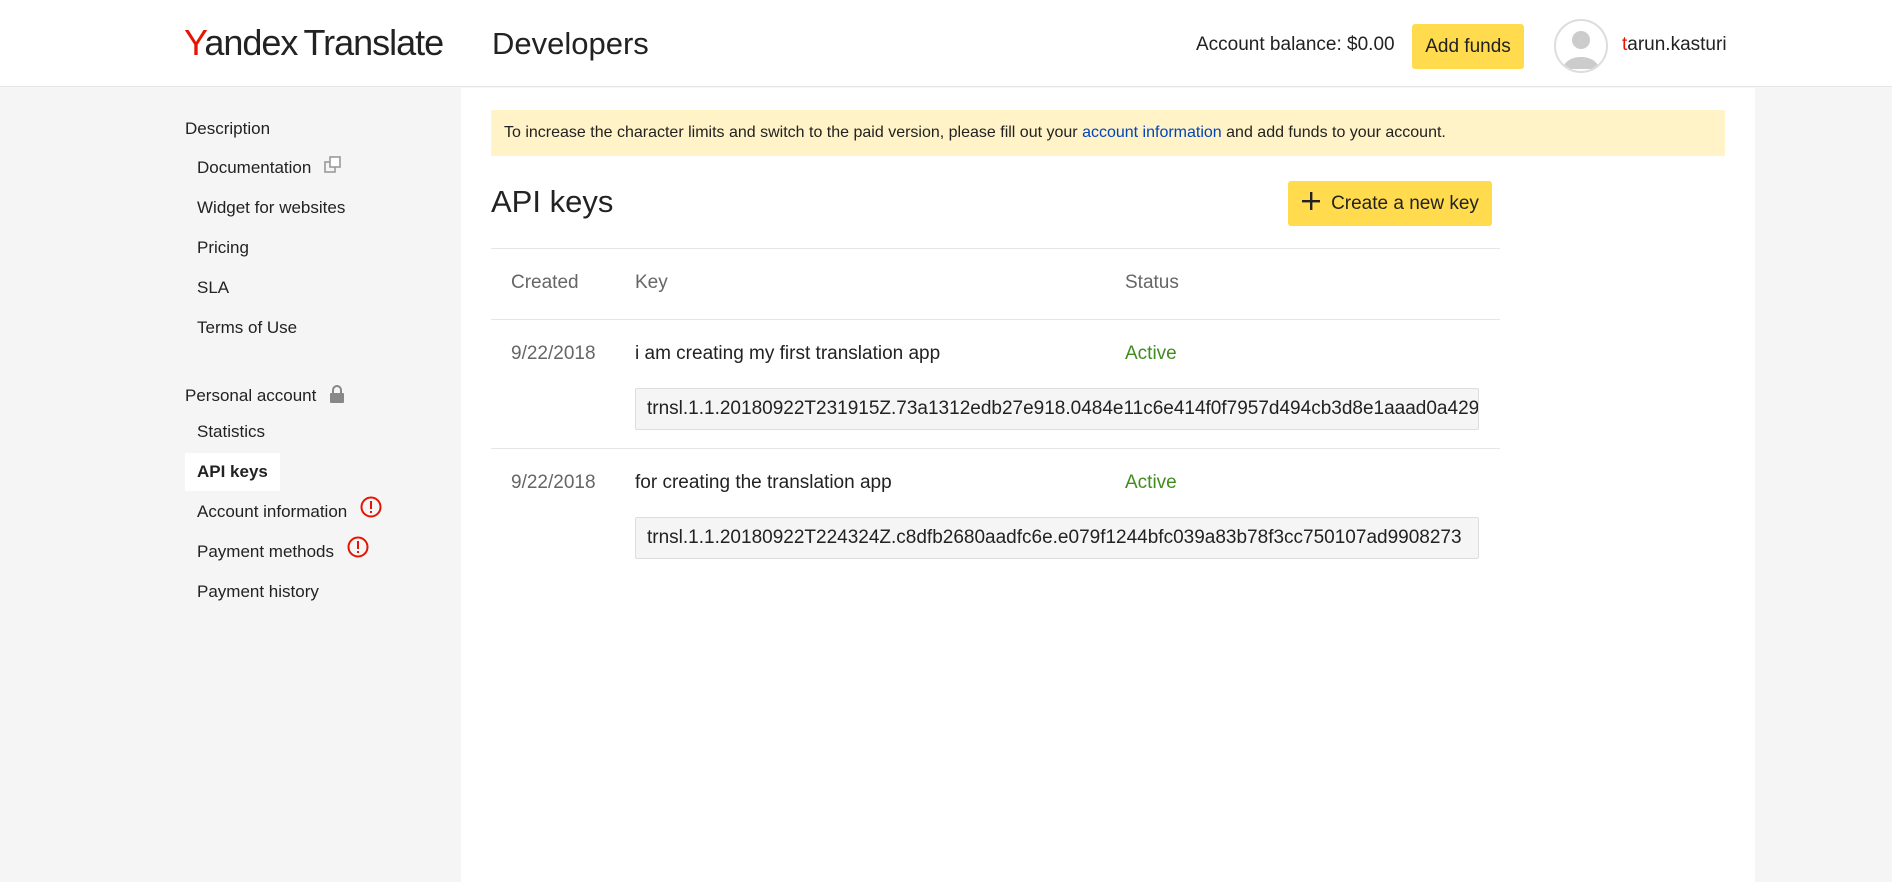 Image resolution: width=1892 pixels, height=882 pixels. Describe the element at coordinates (265, 396) in the screenshot. I see `sidebar-heading-personal-account: Personal account` at that location.